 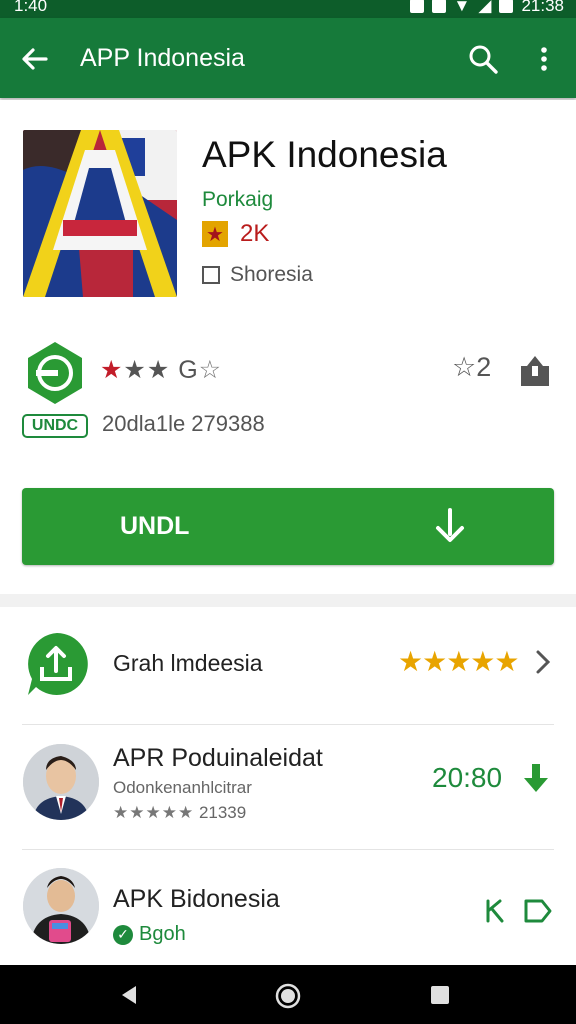 What do you see at coordinates (183, 423) in the screenshot?
I see `downloads-text: 20dla1le 279388` at bounding box center [183, 423].